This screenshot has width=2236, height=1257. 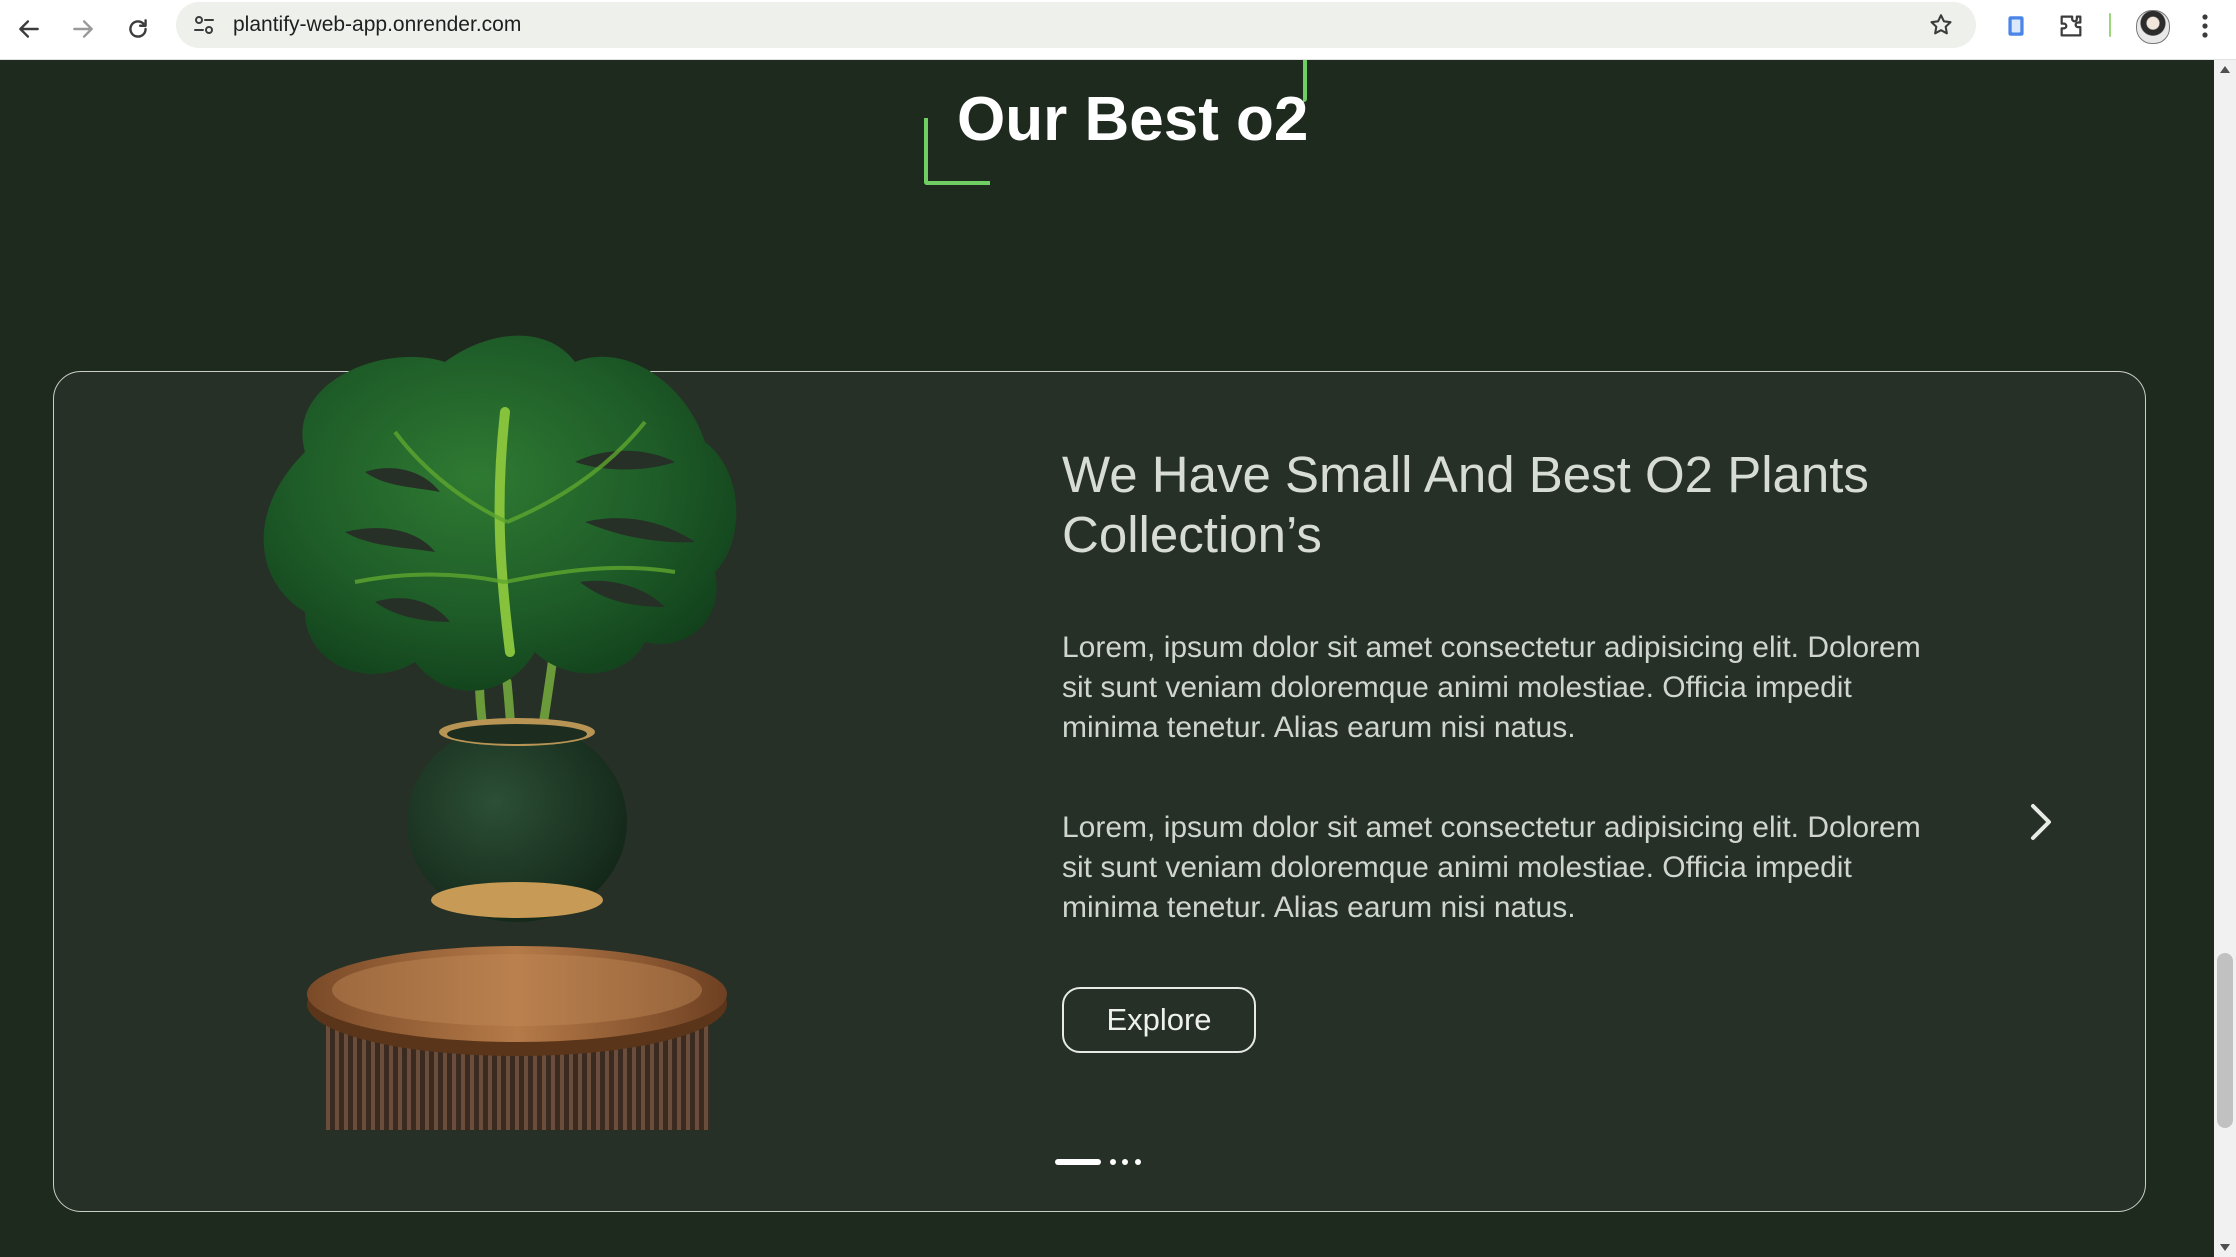 I want to click on reload-button, so click(x=138, y=29).